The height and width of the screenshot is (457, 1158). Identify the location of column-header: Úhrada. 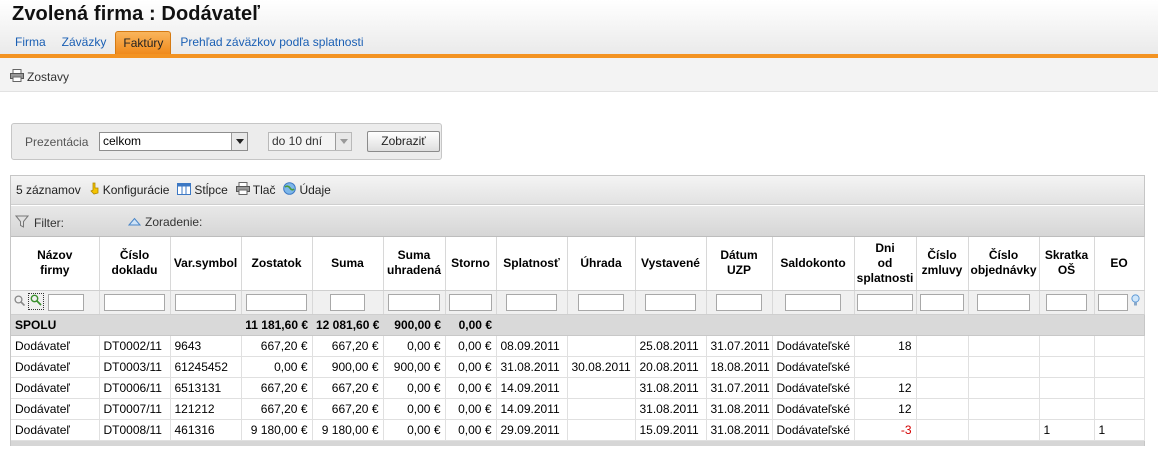
(601, 264).